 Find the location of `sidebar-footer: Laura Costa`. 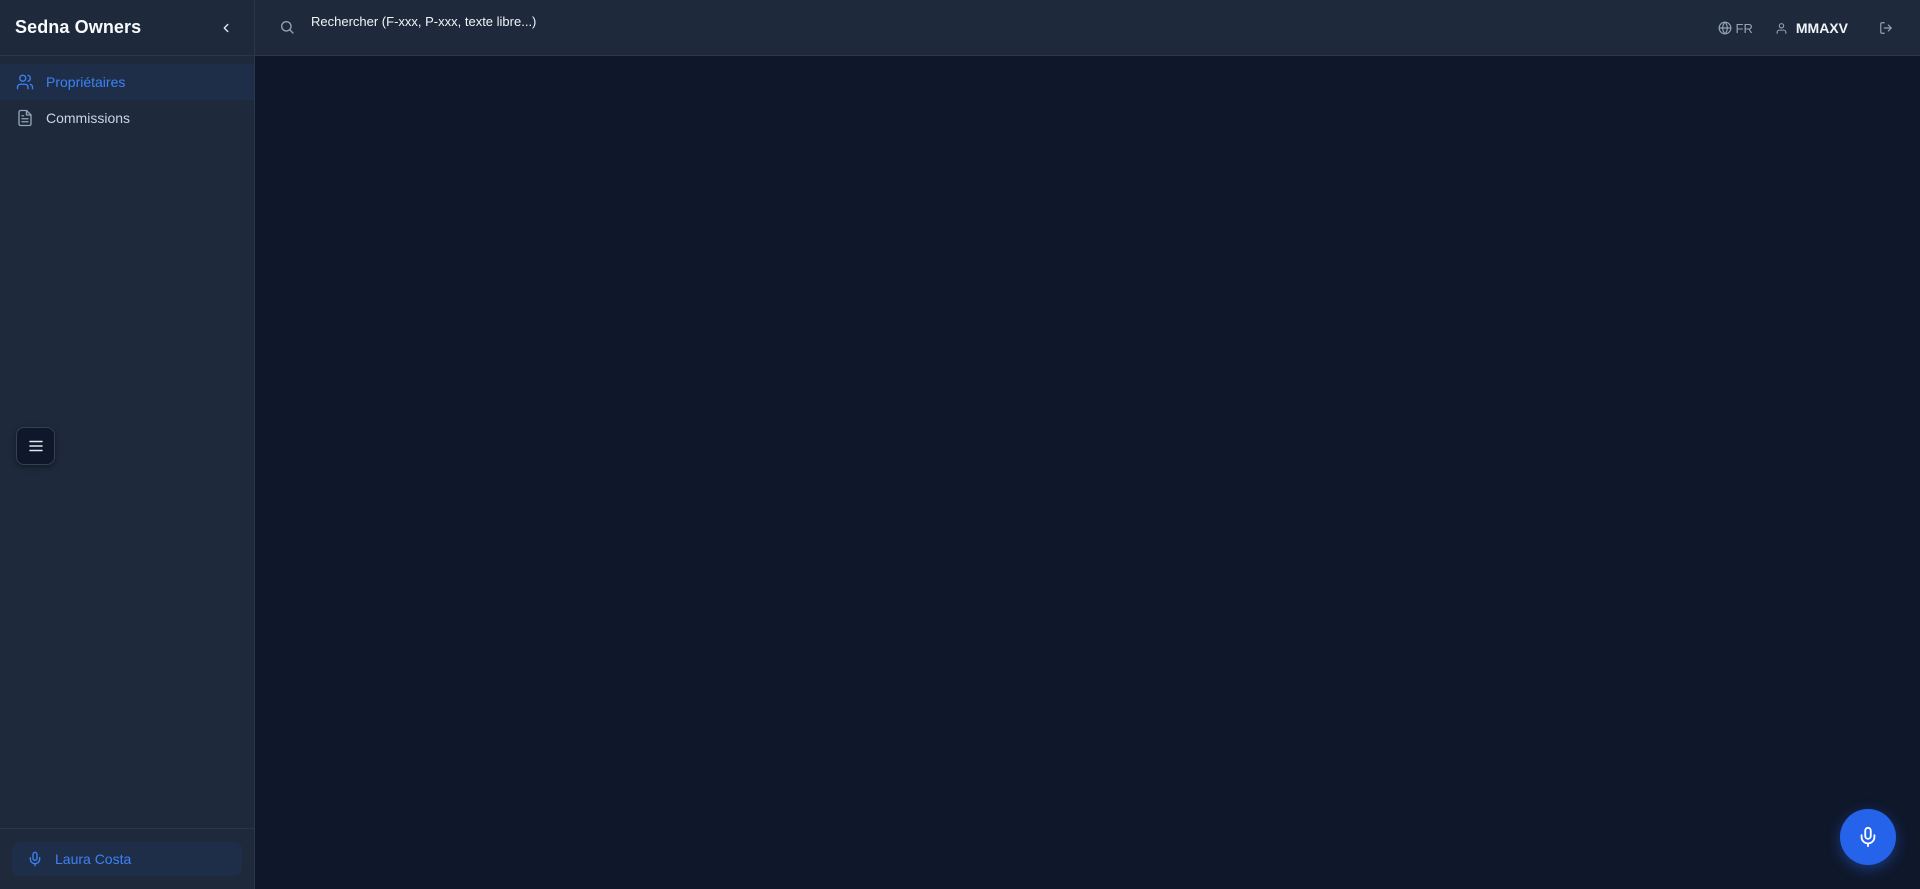

sidebar-footer: Laura Costa is located at coordinates (127, 858).